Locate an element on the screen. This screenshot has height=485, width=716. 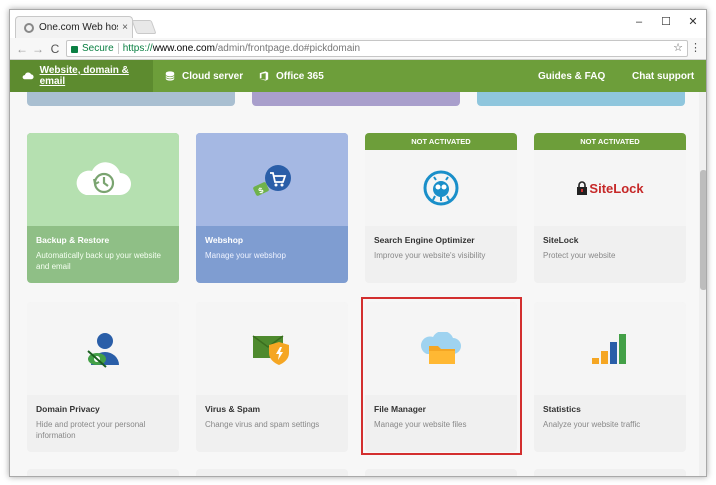
privacy-user-icon is located at coordinates (103, 350).